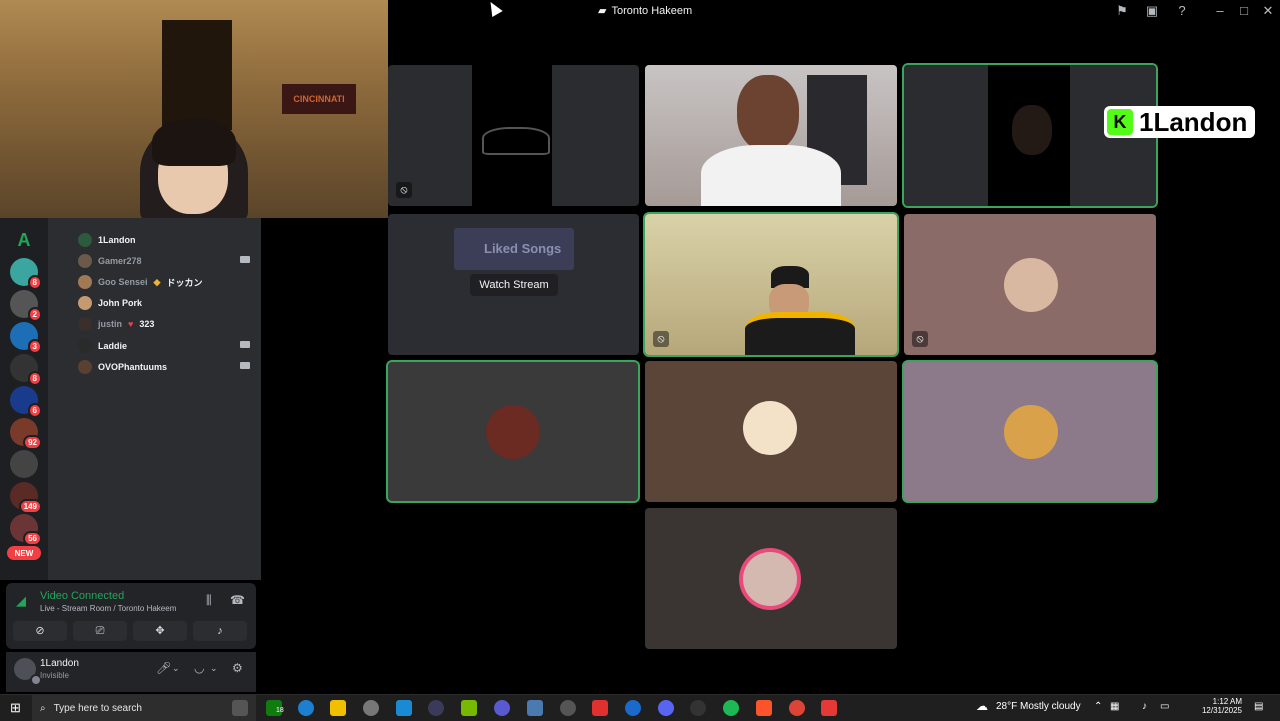  Describe the element at coordinates (1122, 11) in the screenshot. I see `inbox-icon: ⚑` at that location.